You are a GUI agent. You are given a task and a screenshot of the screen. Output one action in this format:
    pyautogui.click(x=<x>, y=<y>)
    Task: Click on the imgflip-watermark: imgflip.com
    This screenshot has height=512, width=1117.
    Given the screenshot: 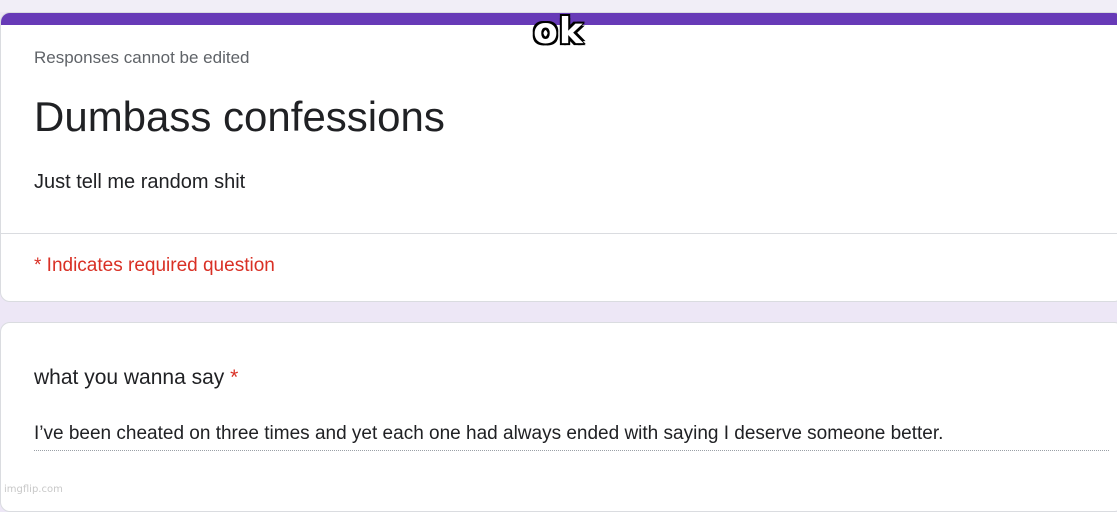 What is the action you would take?
    pyautogui.click(x=33, y=489)
    